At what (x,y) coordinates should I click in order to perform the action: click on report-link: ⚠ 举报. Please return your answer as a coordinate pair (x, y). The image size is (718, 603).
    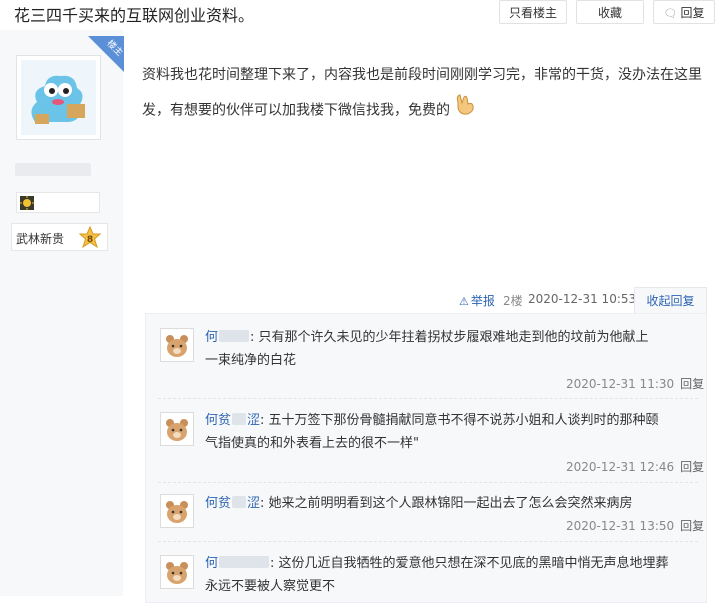
    Looking at the image, I should click on (477, 300).